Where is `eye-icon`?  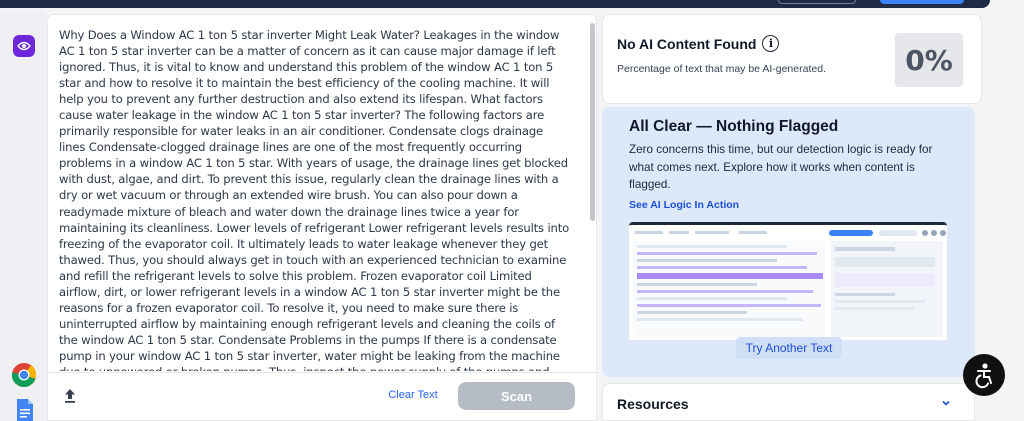 eye-icon is located at coordinates (24, 46).